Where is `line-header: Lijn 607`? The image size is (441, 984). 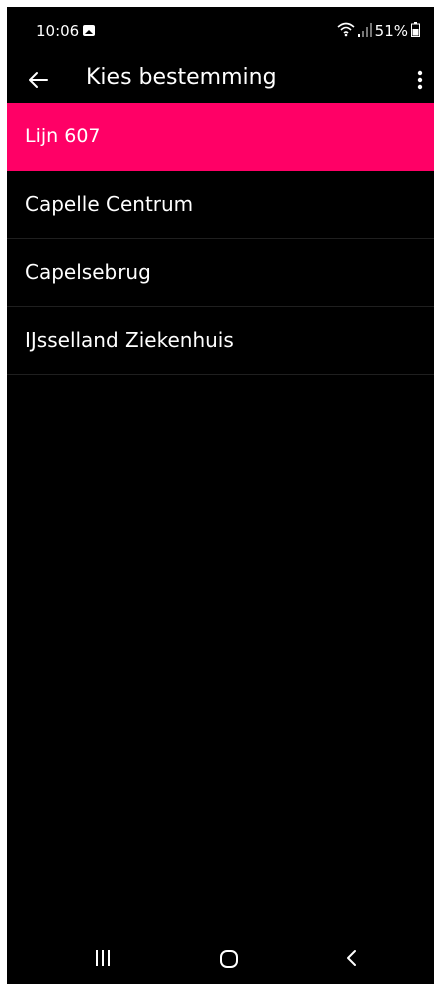
line-header: Lijn 607 is located at coordinates (220, 137).